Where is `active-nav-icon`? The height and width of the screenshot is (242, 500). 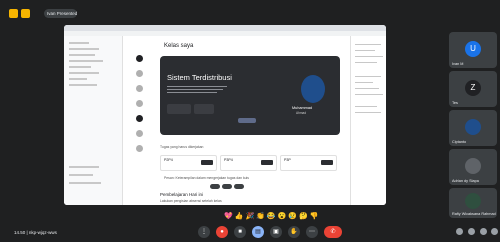
active-nav-icon is located at coordinates (139, 118).